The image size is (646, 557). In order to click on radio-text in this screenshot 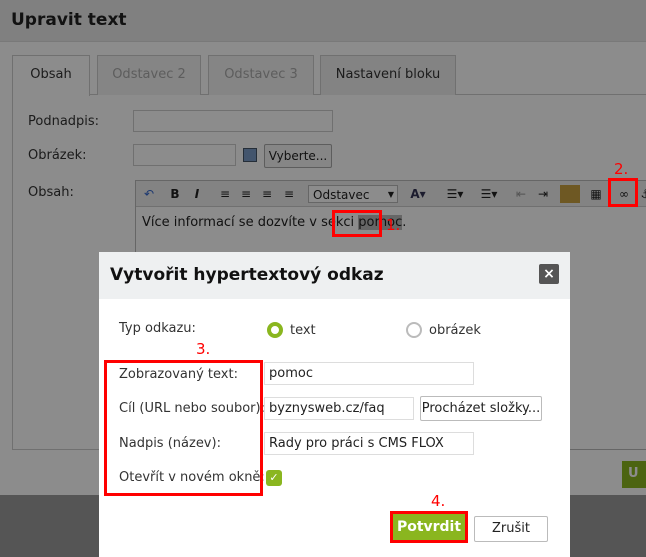, I will do `click(275, 330)`.